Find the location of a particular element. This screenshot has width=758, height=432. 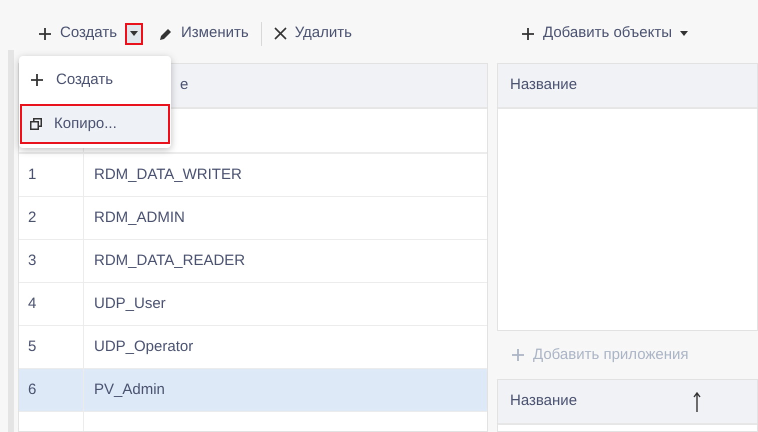

row-number: 5 is located at coordinates (32, 346).